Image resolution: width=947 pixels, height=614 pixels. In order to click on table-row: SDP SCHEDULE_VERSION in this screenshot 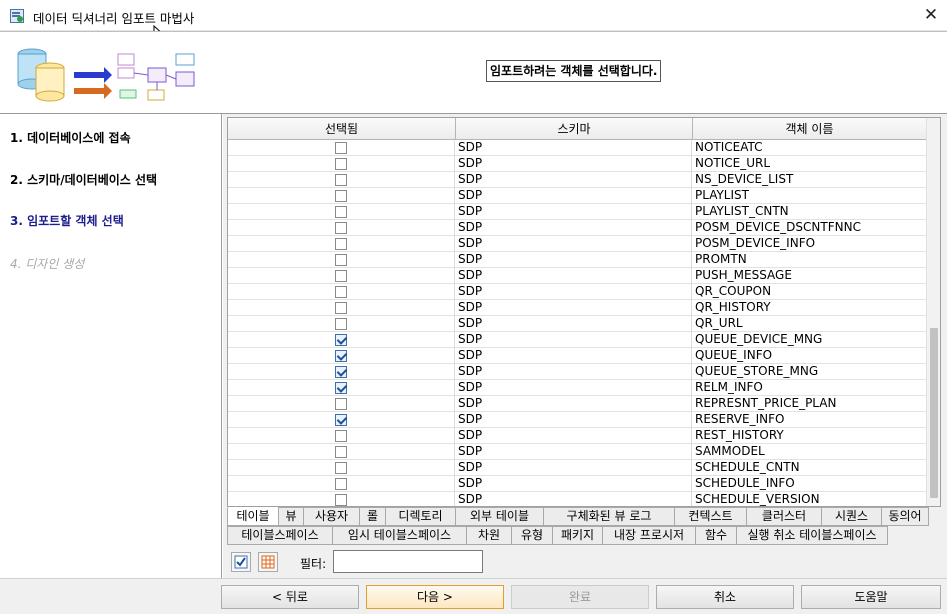, I will do `click(577, 499)`.